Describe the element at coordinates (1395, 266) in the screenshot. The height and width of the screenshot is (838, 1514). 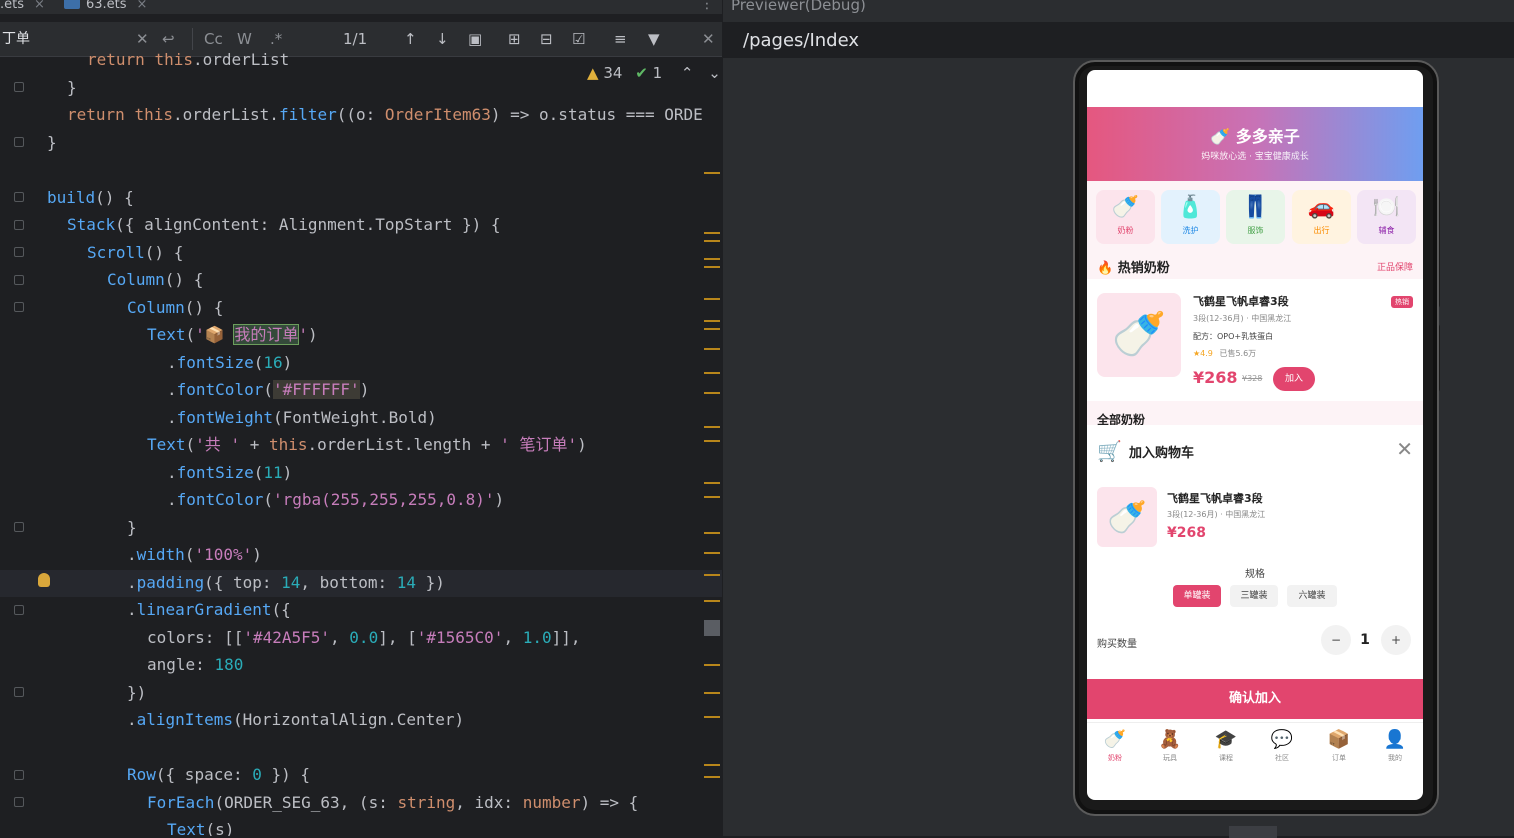
I see `guarantee-link: 正品保障` at that location.